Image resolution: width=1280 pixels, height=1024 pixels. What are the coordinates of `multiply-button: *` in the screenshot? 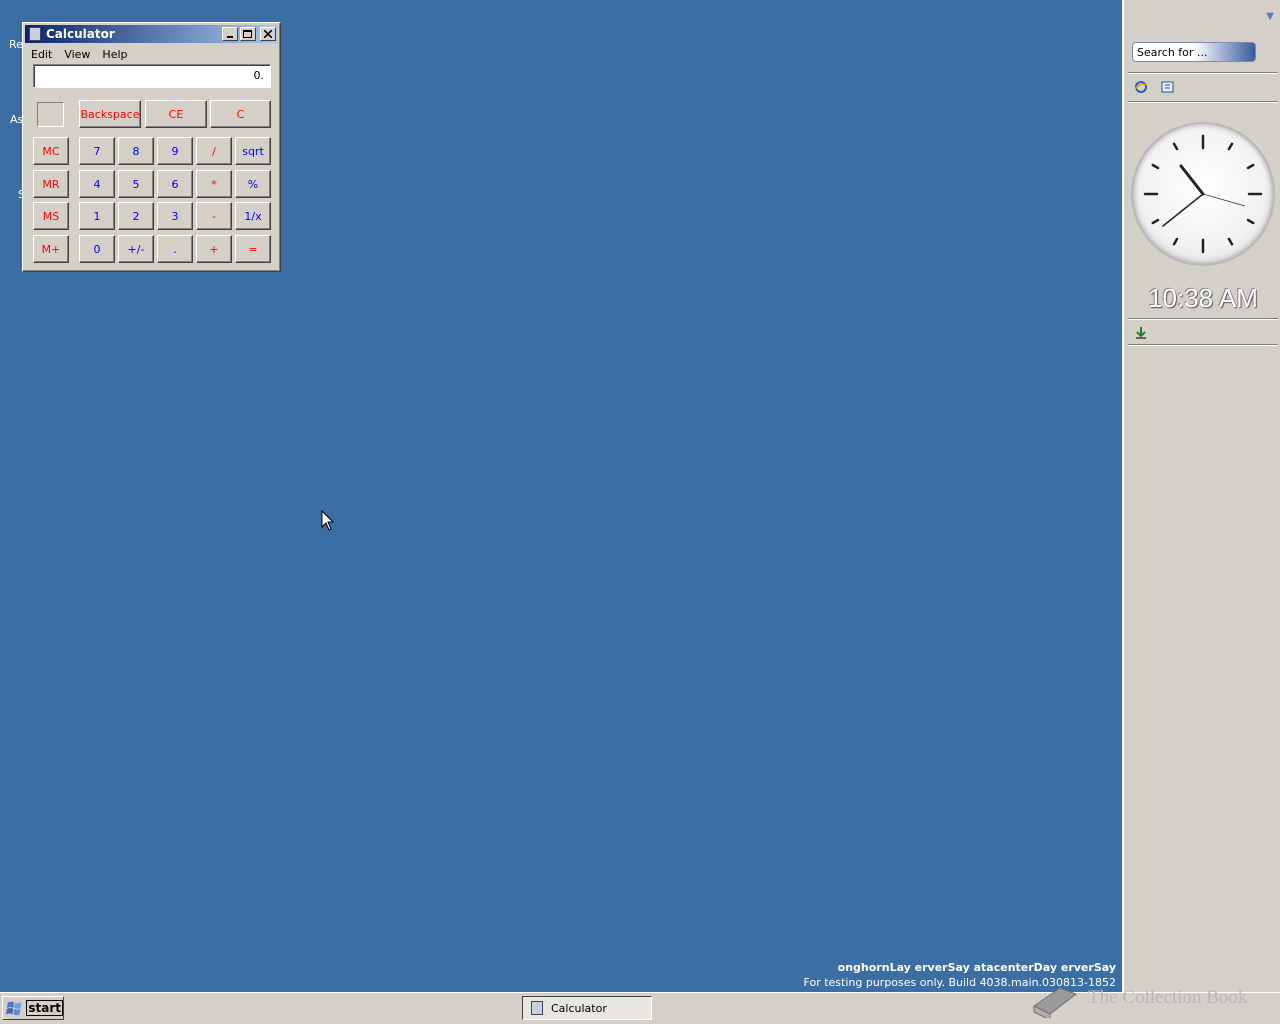 It's located at (214, 184).